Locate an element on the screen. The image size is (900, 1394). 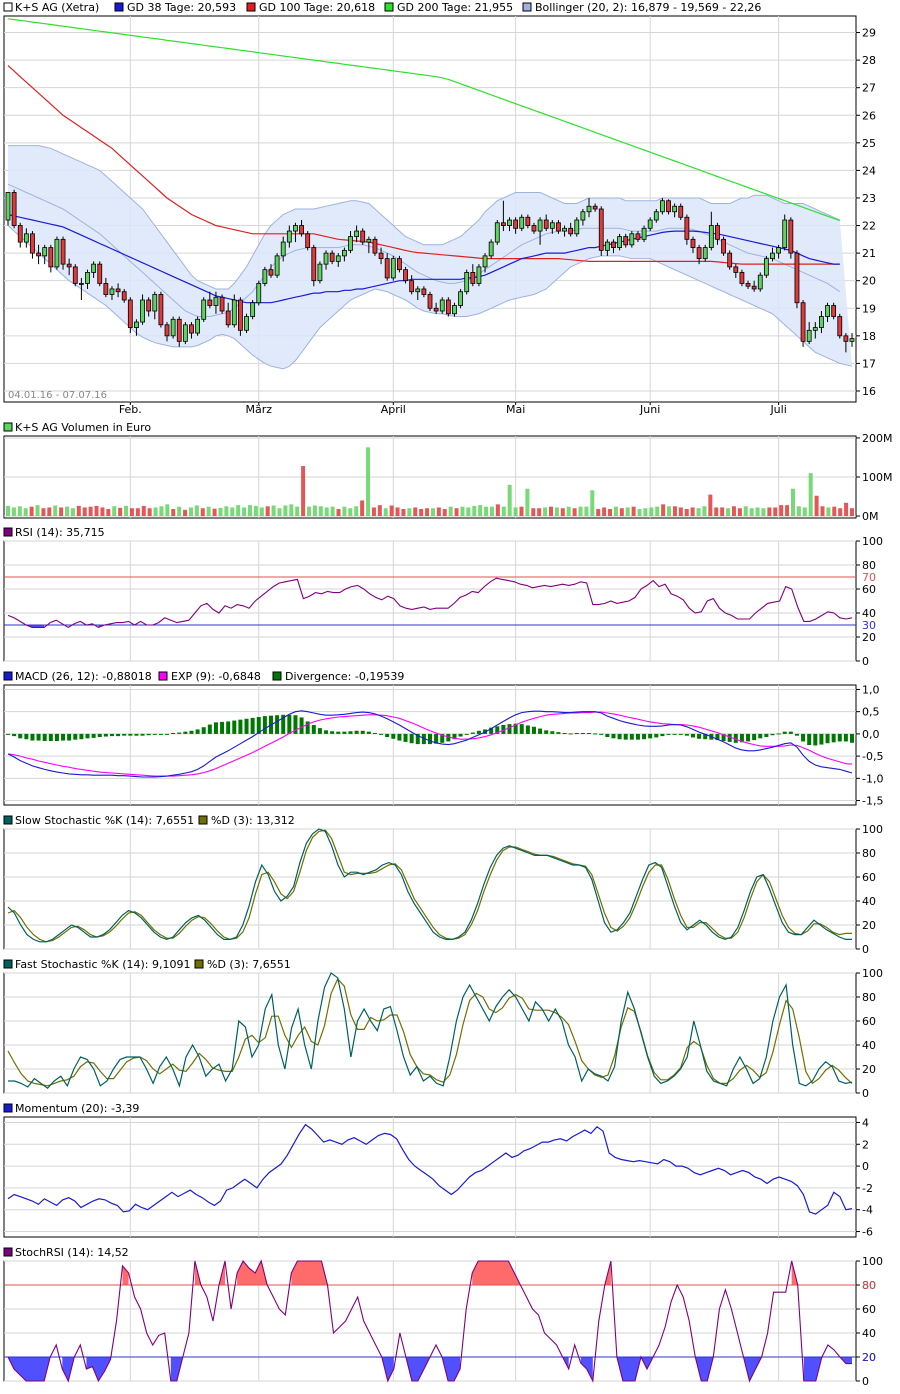
y-tick-label: -2 is located at coordinates (867, 1188).